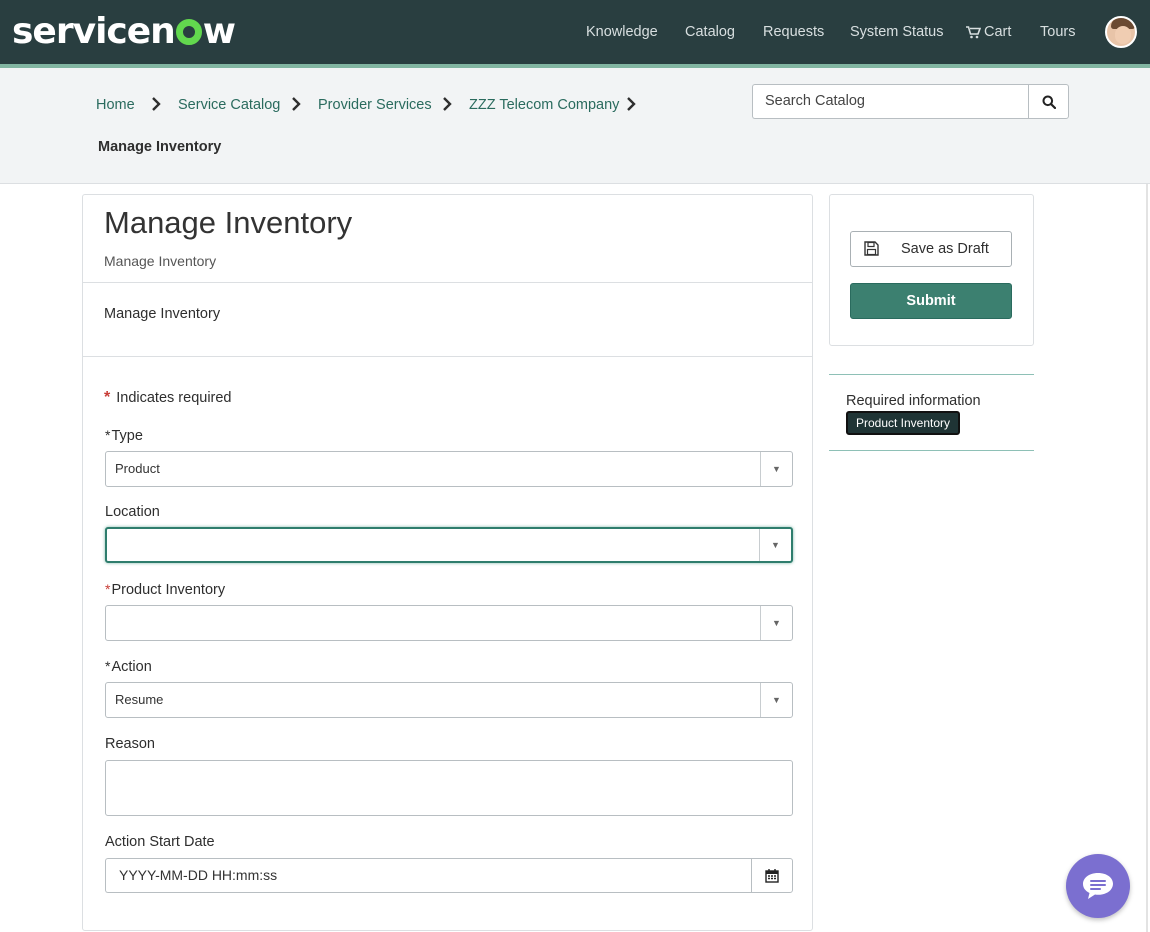 This screenshot has width=1150, height=932. I want to click on chat-launcher-button, so click(1098, 886).